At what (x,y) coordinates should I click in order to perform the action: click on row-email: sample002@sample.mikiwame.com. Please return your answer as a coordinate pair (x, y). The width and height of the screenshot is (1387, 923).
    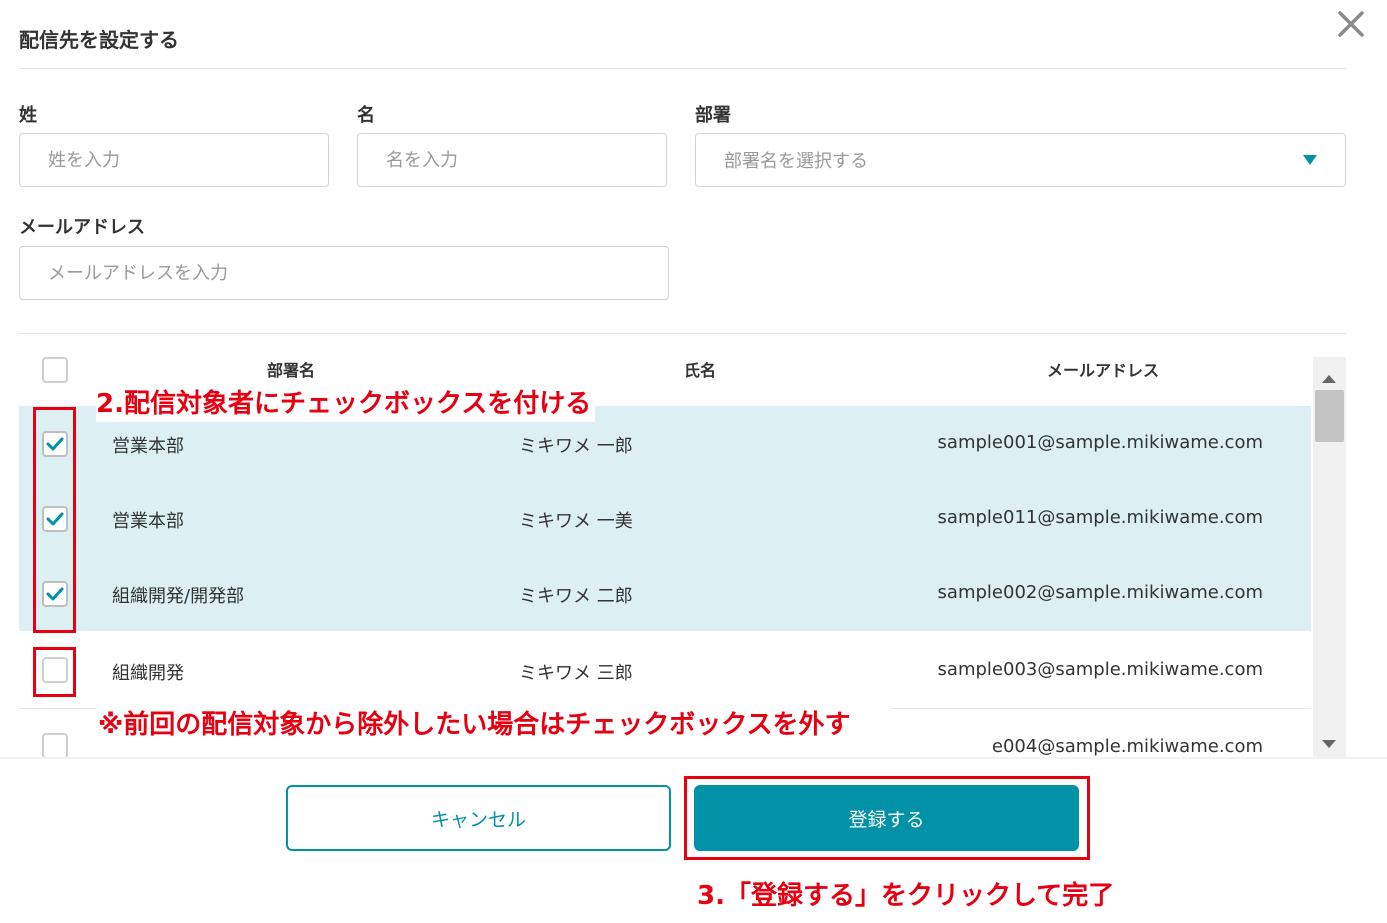
    Looking at the image, I should click on (1100, 592).